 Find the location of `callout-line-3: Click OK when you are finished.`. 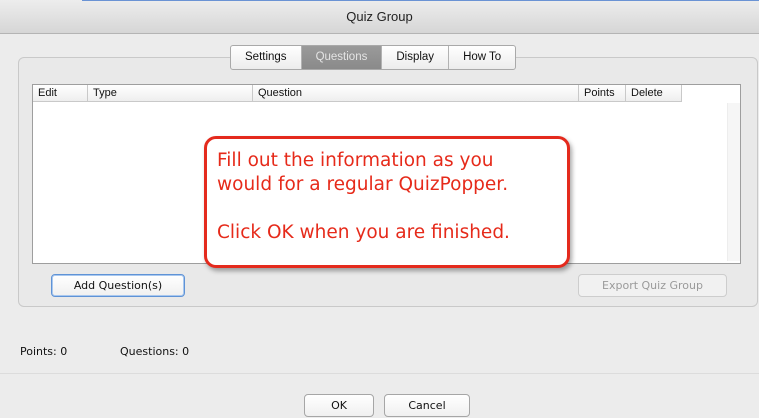

callout-line-3: Click OK when you are finished. is located at coordinates (363, 232).